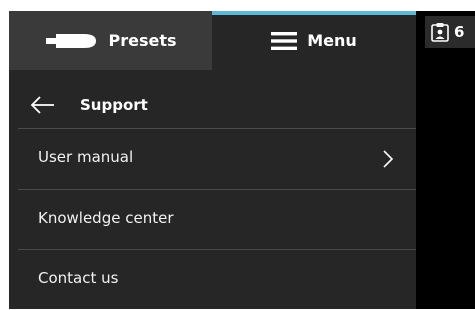 This screenshot has width=475, height=310. What do you see at coordinates (114, 105) in the screenshot?
I see `page-title: Support` at bounding box center [114, 105].